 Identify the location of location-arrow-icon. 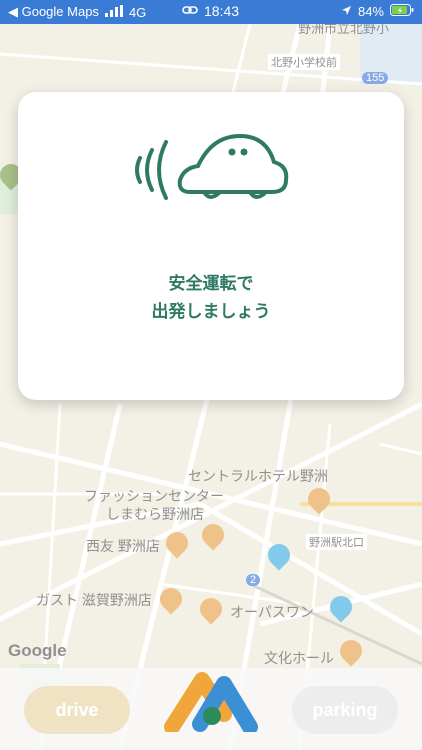
(346, 11).